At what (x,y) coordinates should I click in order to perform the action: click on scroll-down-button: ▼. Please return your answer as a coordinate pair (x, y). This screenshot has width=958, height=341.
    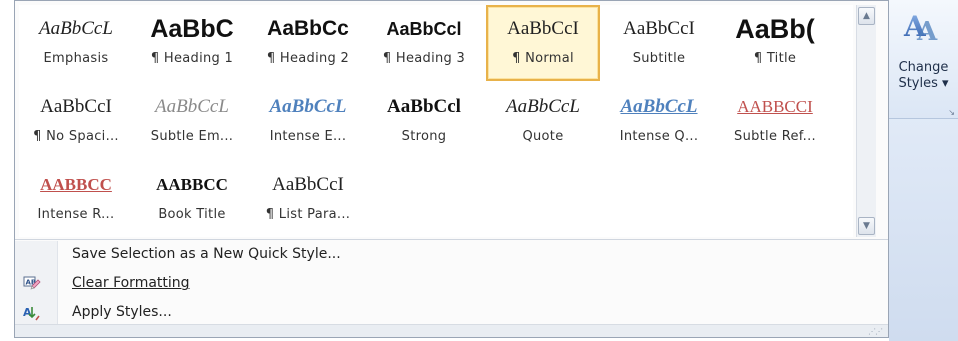
    Looking at the image, I should click on (866, 226).